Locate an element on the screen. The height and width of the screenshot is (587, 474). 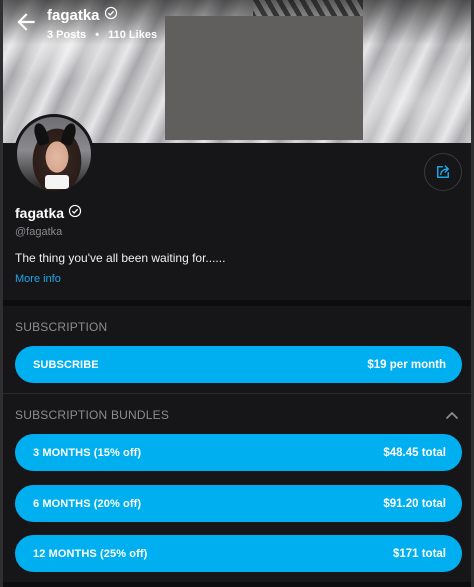
subscription-heading: SUBSCRIPTION is located at coordinates (61, 327).